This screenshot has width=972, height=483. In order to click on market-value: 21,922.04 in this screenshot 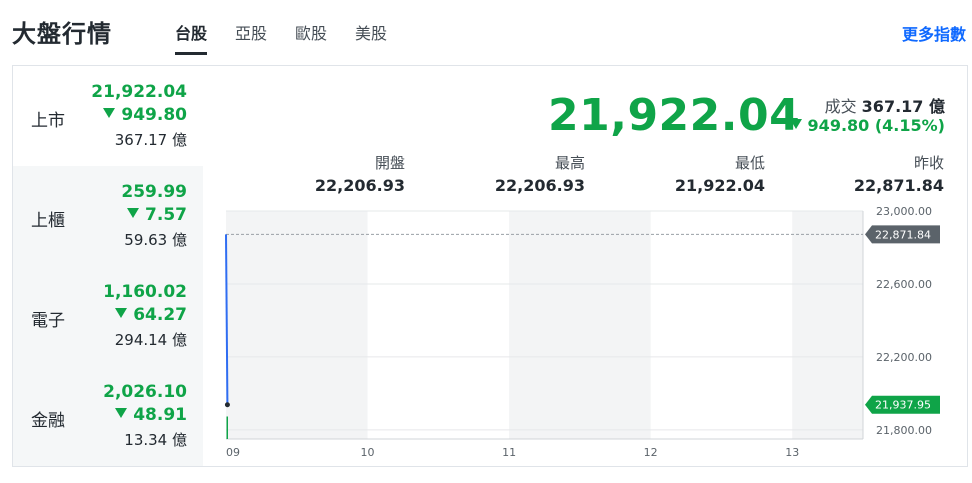, I will do `click(139, 92)`.